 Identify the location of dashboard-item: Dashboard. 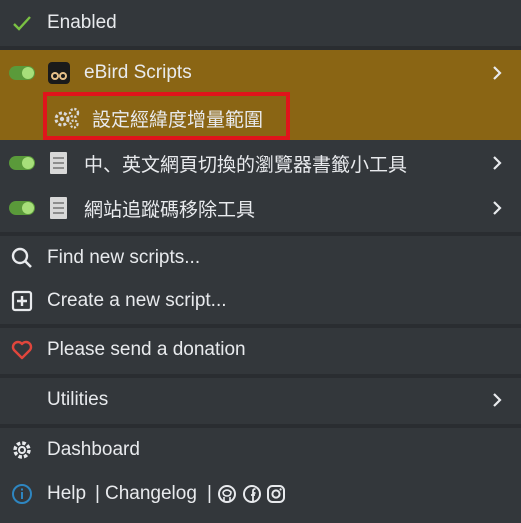
(260, 450).